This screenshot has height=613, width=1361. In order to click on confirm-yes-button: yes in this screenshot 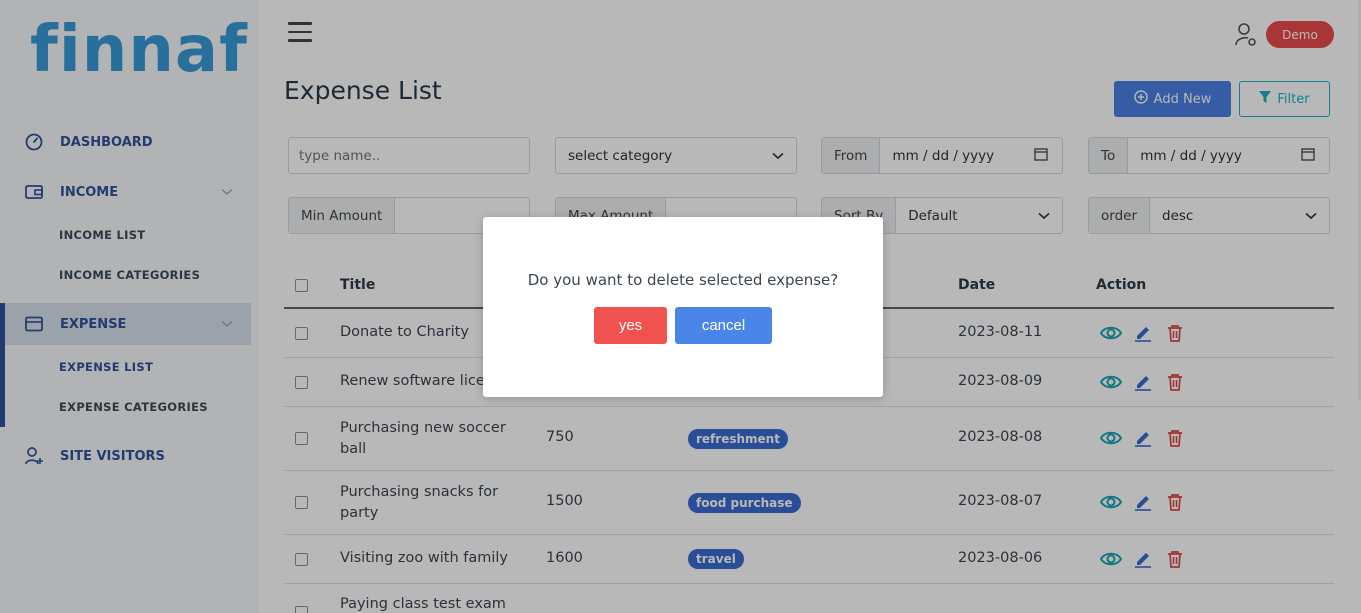, I will do `click(630, 325)`.